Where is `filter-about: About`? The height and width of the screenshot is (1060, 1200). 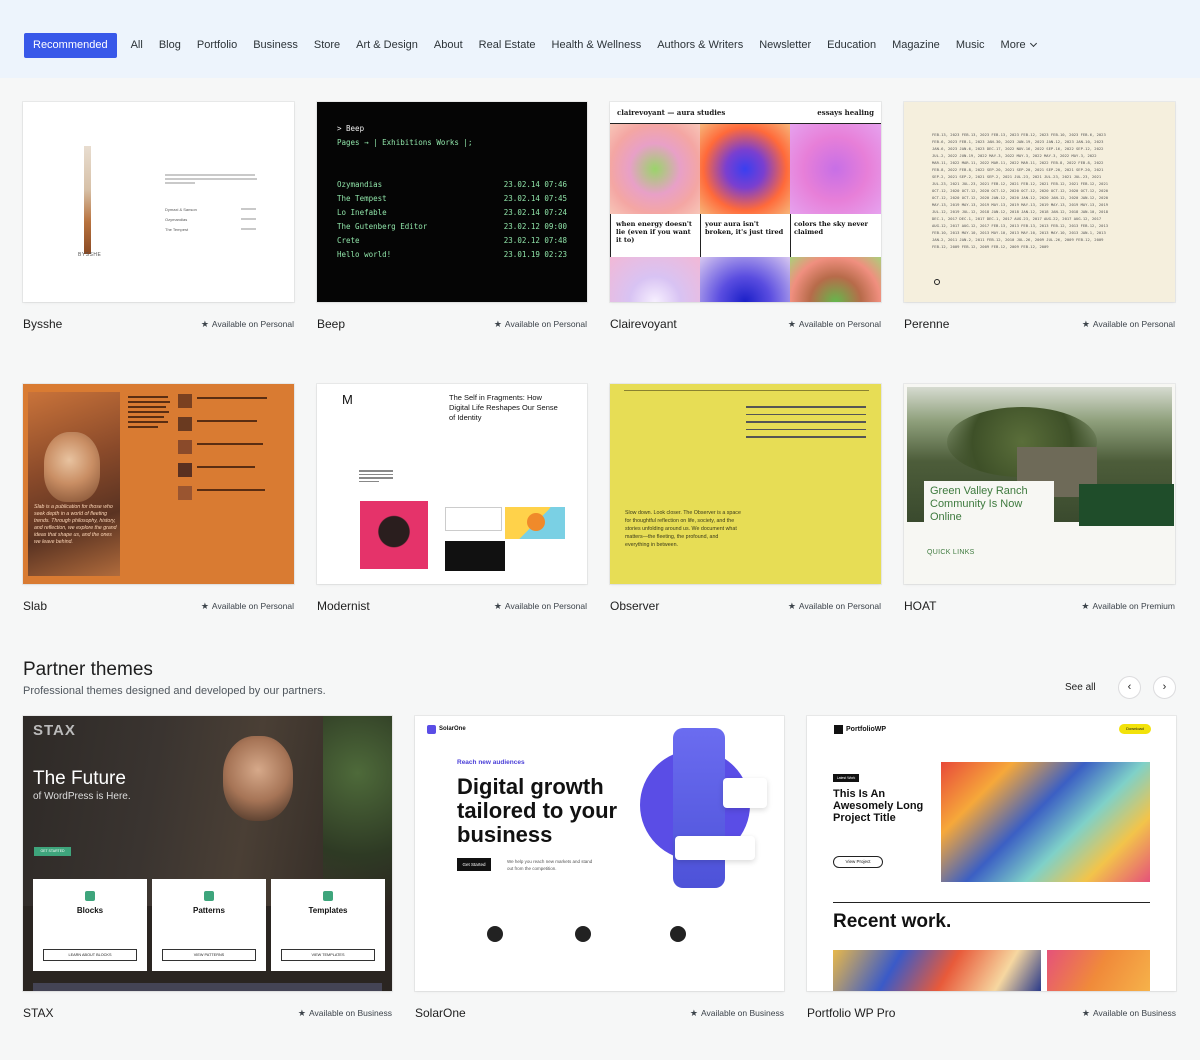
filter-about: About is located at coordinates (448, 45).